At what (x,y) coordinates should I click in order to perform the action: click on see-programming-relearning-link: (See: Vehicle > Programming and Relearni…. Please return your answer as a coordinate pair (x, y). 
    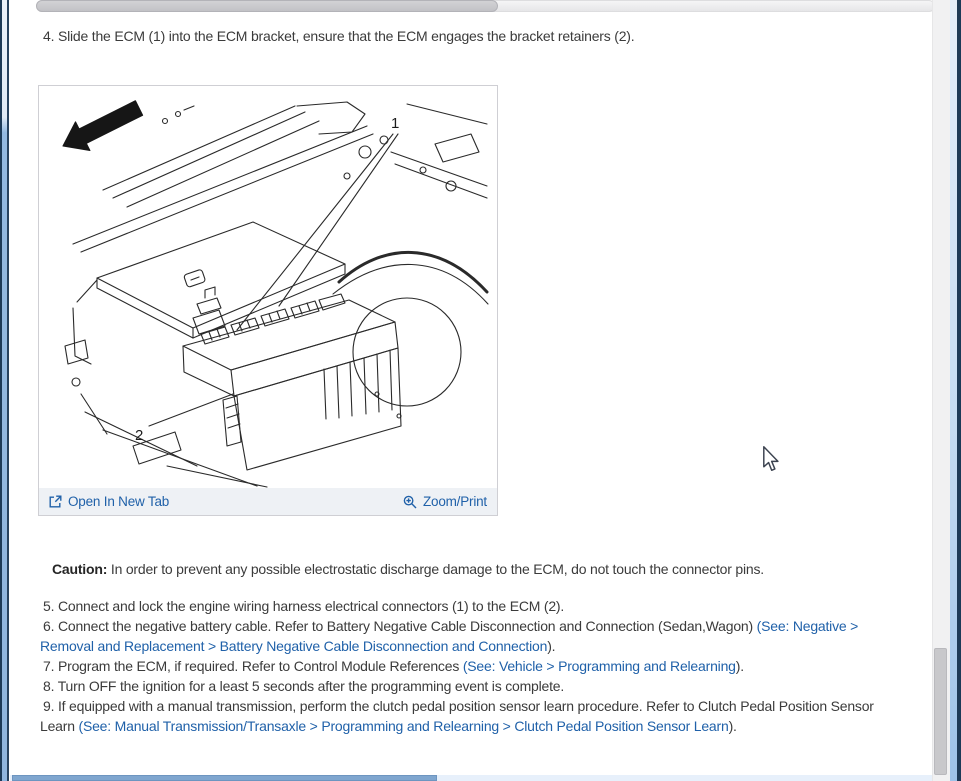
    Looking at the image, I should click on (599, 666).